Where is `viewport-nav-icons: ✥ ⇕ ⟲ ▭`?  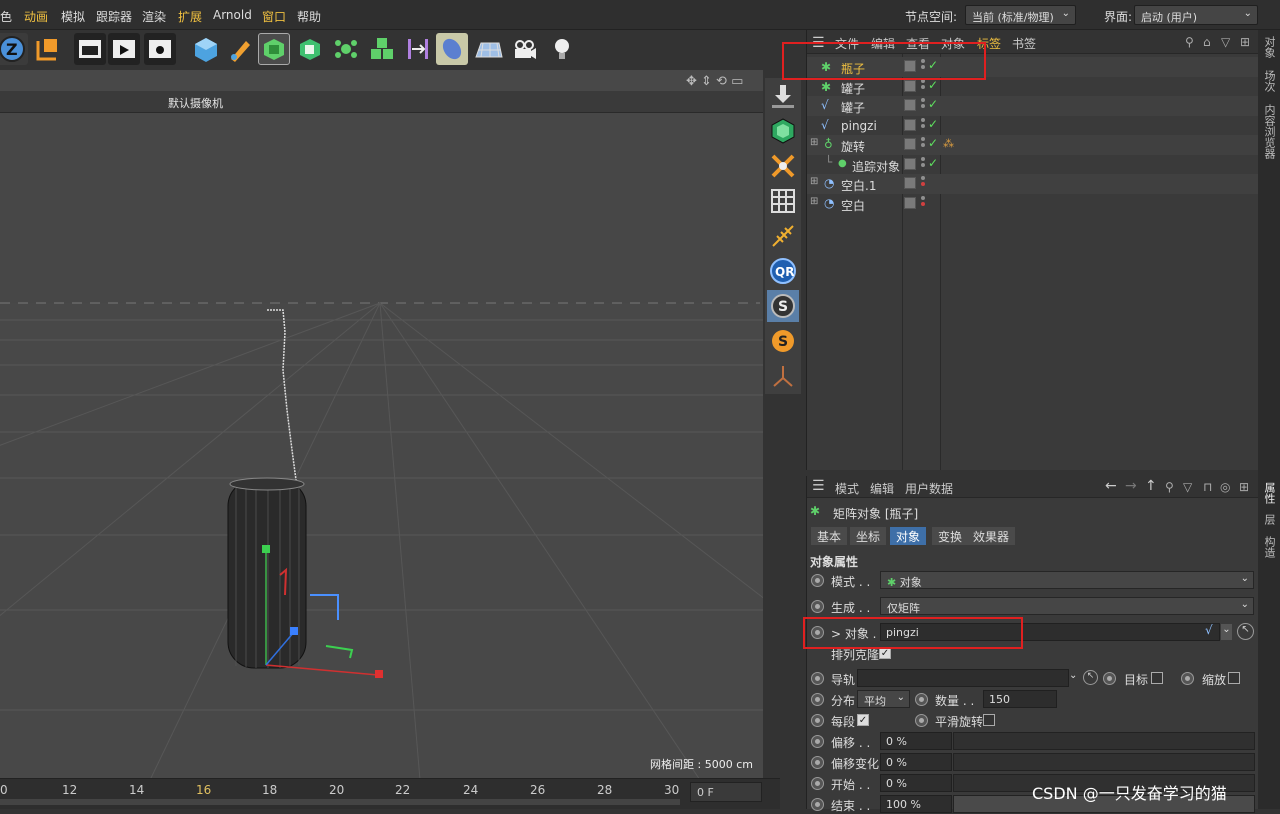 viewport-nav-icons: ✥ ⇕ ⟲ ▭ is located at coordinates (723, 82).